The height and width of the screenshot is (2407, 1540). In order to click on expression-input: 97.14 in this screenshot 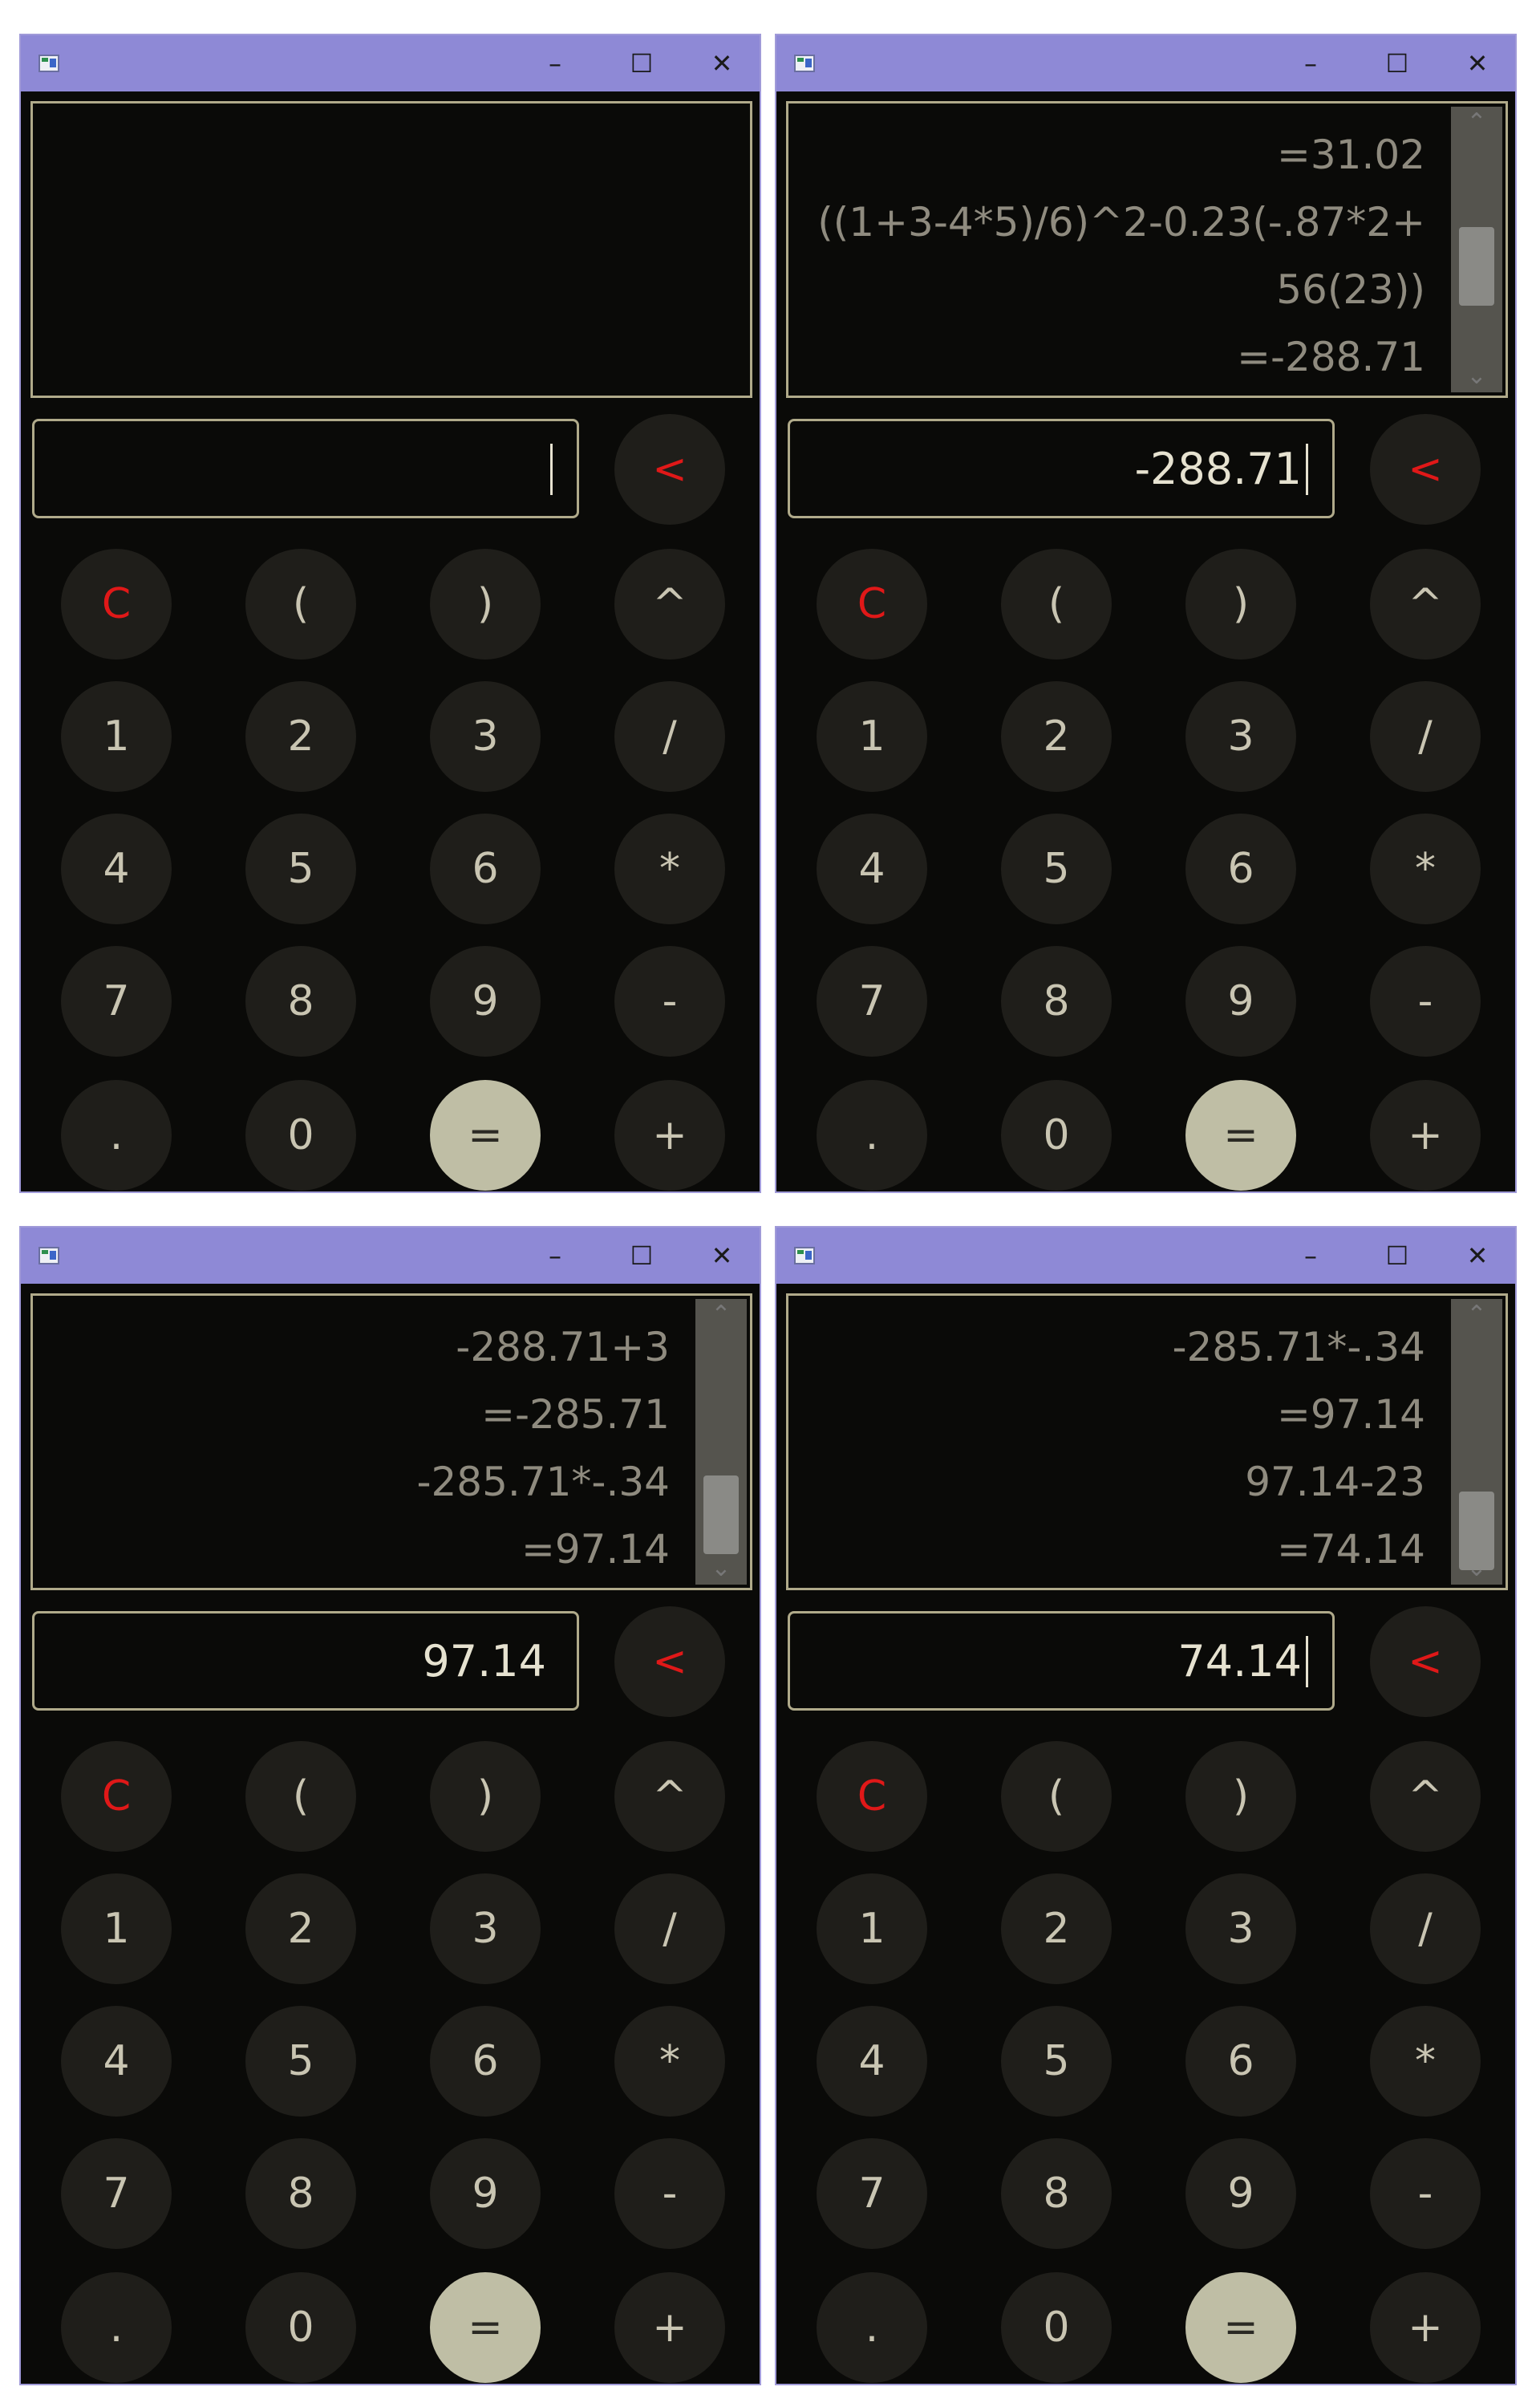, I will do `click(305, 1661)`.